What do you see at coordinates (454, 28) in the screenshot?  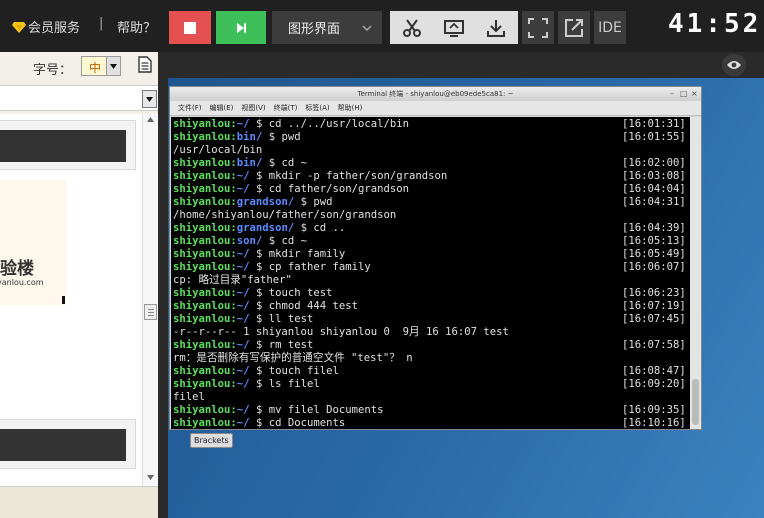 I see `clipboard-button` at bounding box center [454, 28].